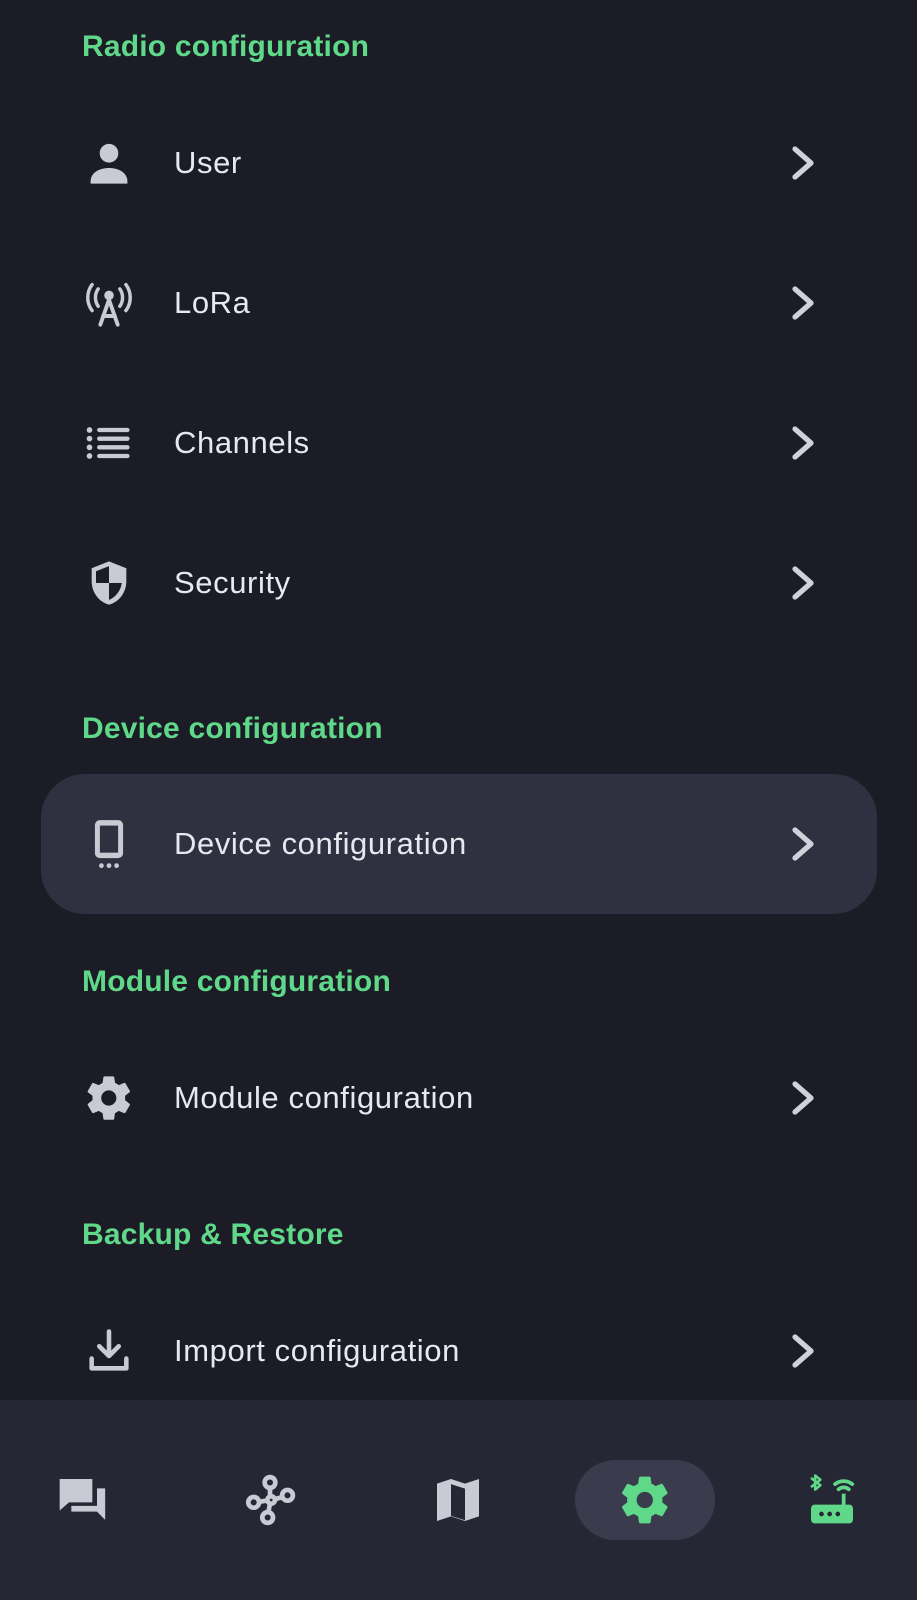 Image resolution: width=917 pixels, height=1600 pixels. I want to click on menu-item-label: Device configuration, so click(320, 843).